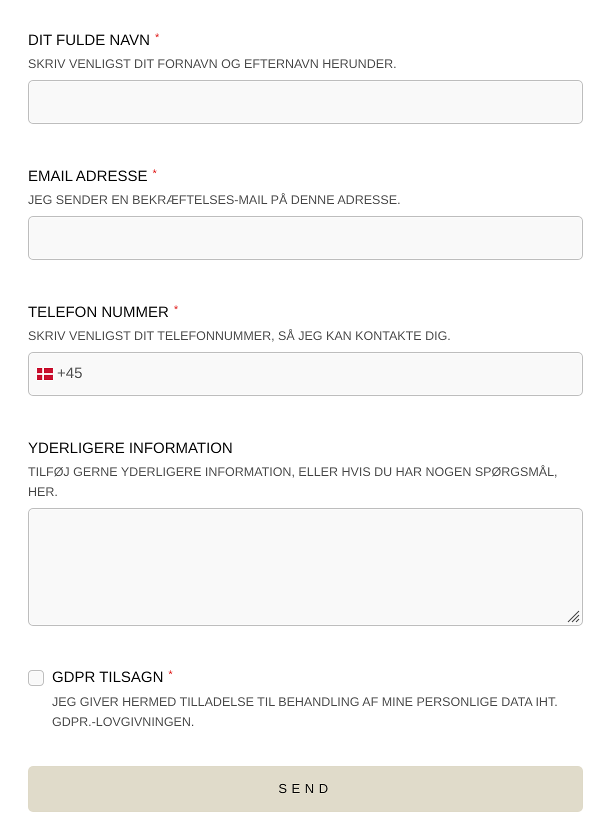  What do you see at coordinates (573, 616) in the screenshot?
I see `resize-handle-icon` at bounding box center [573, 616].